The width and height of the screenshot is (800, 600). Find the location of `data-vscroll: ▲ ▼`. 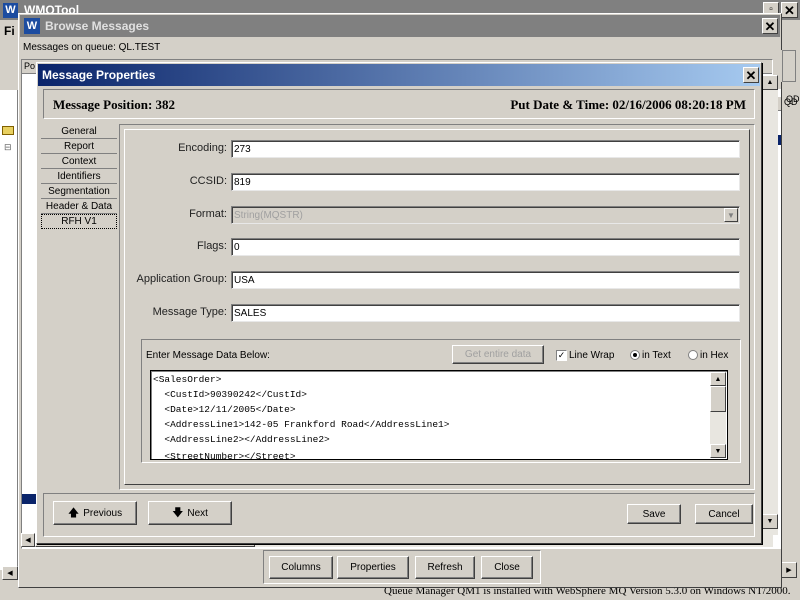

data-vscroll: ▲ ▼ is located at coordinates (718, 415).